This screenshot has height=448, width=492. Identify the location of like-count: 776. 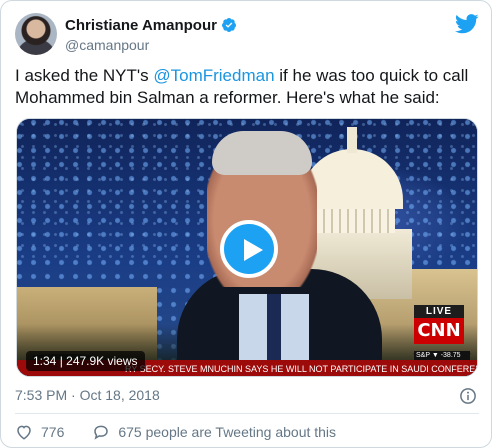
(53, 432).